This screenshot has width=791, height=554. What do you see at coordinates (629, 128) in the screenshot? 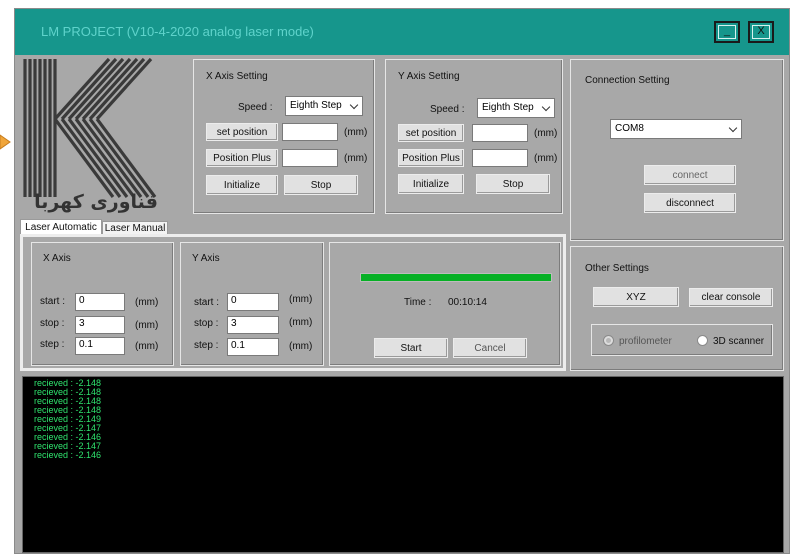
I see `com-port-value: COM8` at bounding box center [629, 128].